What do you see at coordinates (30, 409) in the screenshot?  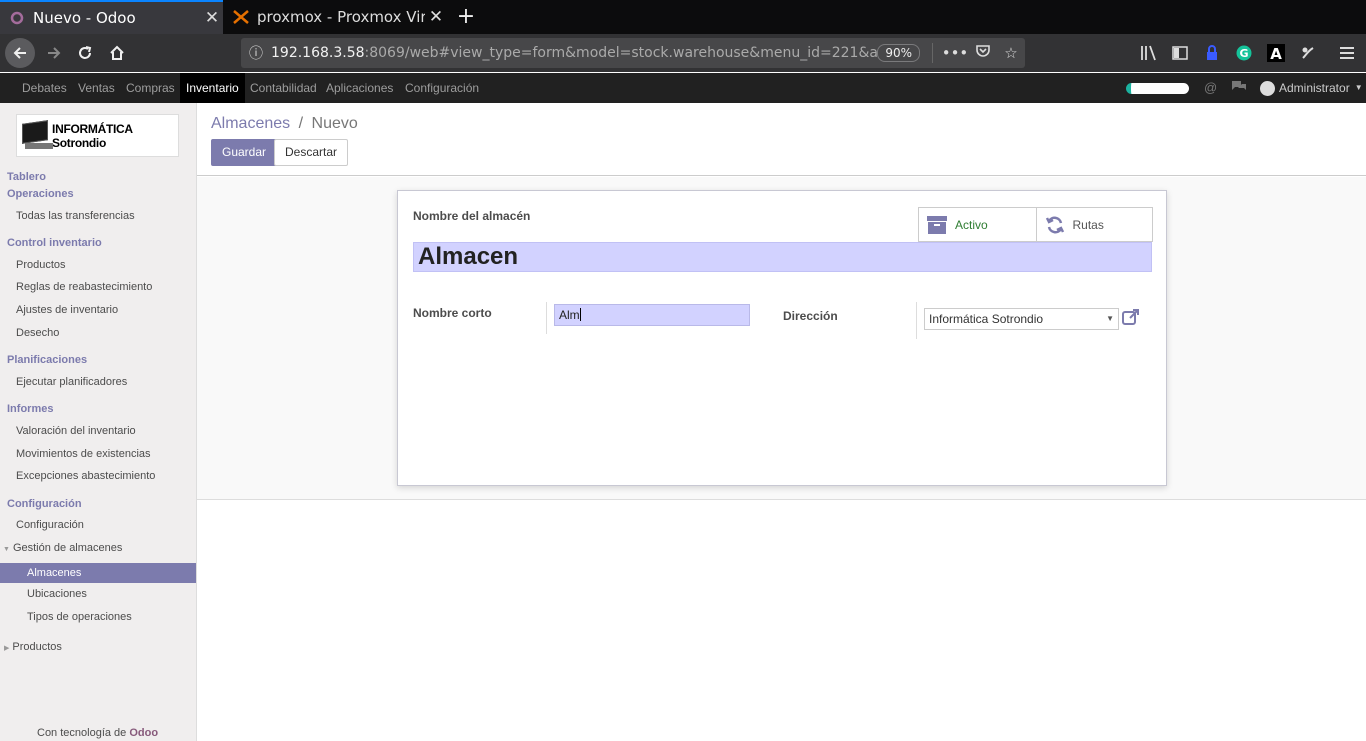 I see `sidebar-heading-informes: Informes` at bounding box center [30, 409].